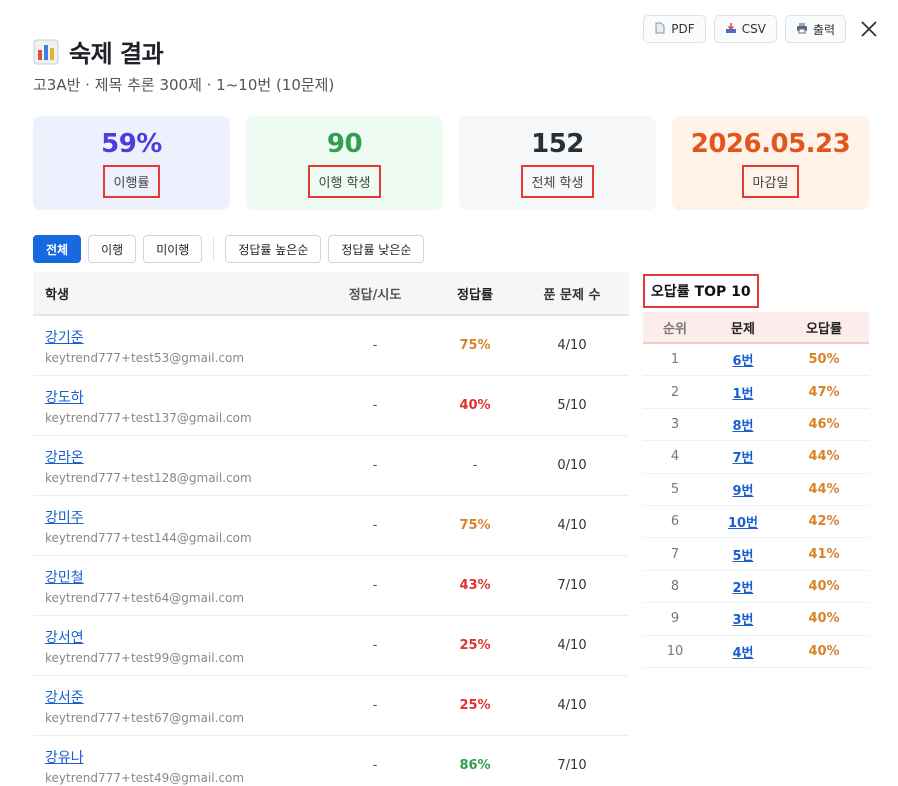 The height and width of the screenshot is (786, 898). I want to click on student-cell: 강기준 keytrend777+test53@gmail.com, so click(174, 346).